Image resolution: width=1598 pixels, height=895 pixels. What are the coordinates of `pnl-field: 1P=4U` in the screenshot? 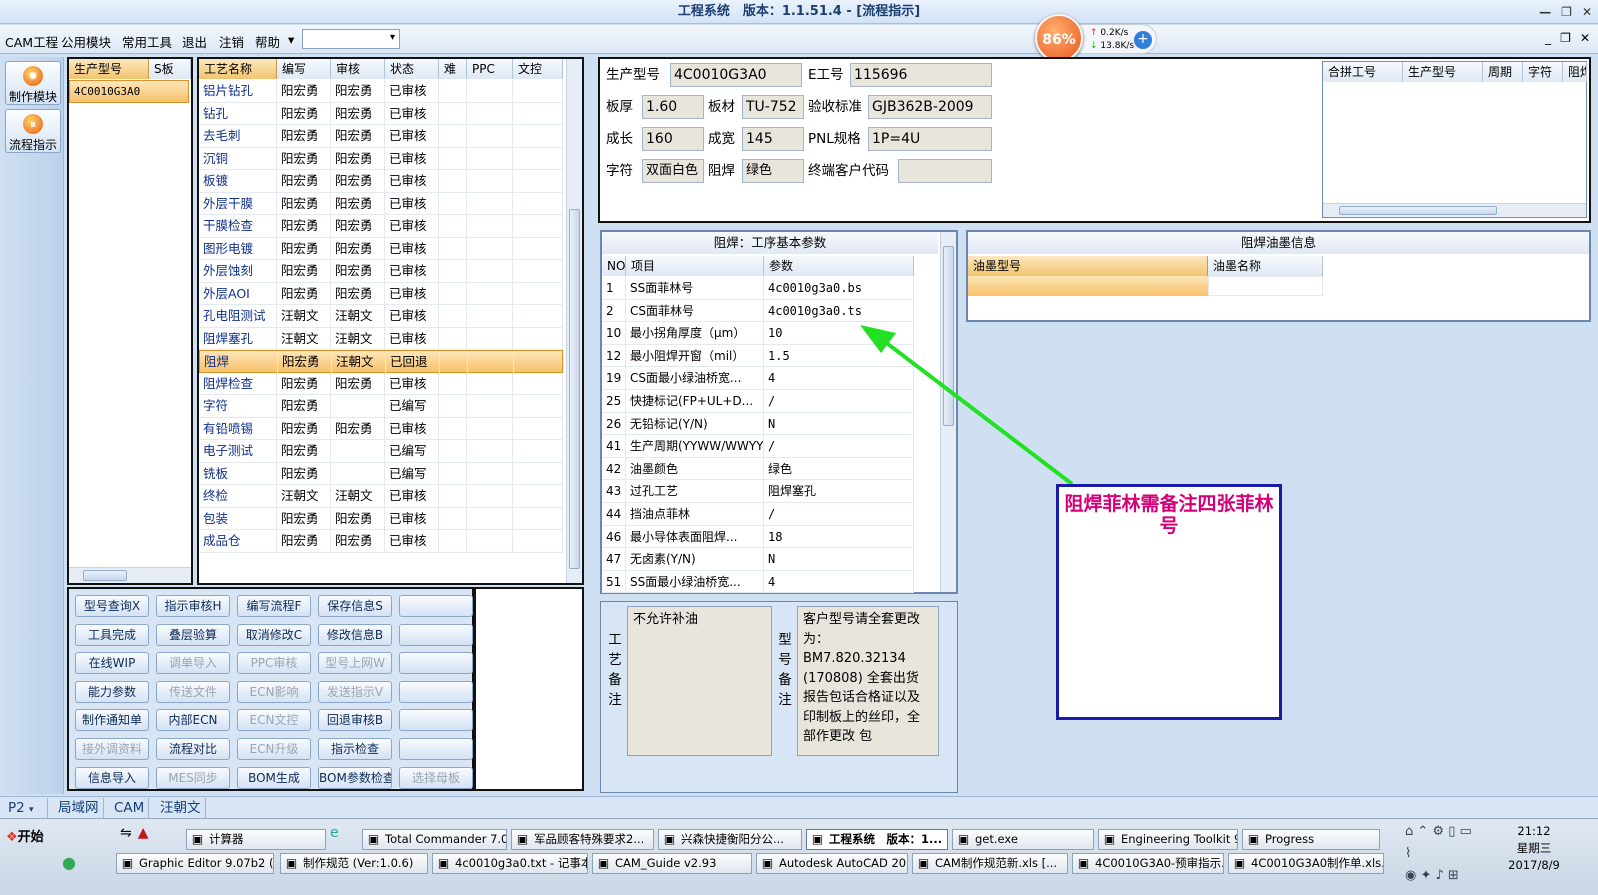 It's located at (930, 139).